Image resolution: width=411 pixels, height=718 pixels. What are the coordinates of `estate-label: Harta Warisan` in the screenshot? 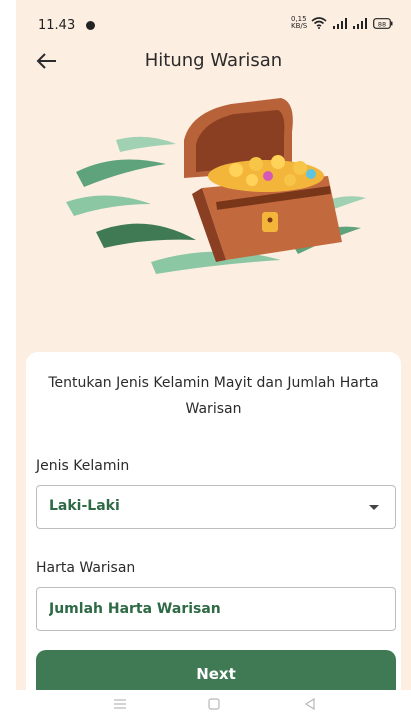 It's located at (86, 568).